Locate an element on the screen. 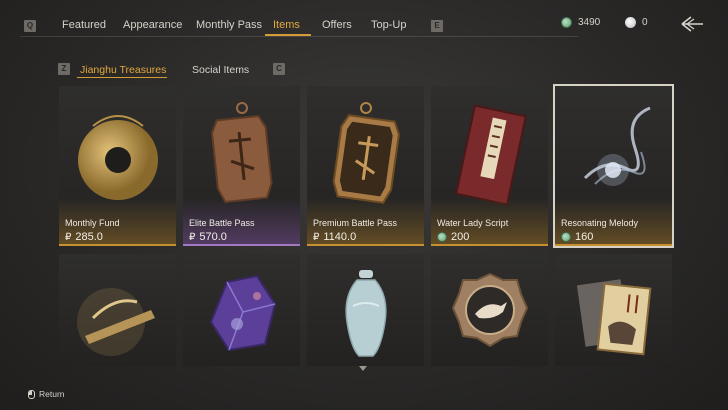 The height and width of the screenshot is (410, 728). return-label: Return is located at coordinates (52, 394).